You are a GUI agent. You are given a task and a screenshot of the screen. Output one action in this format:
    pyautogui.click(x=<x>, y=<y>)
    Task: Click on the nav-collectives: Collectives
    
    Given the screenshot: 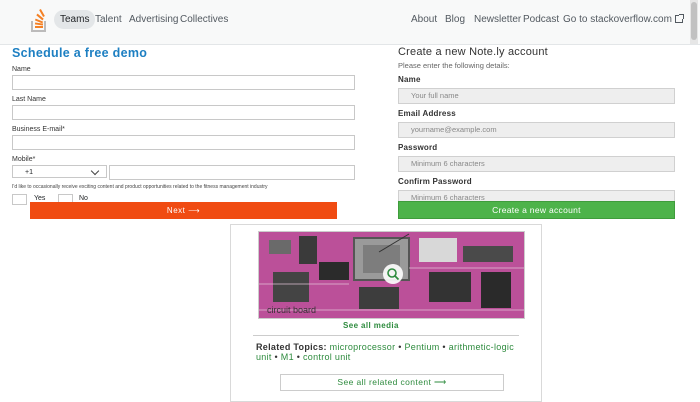 What is the action you would take?
    pyautogui.click(x=204, y=19)
    